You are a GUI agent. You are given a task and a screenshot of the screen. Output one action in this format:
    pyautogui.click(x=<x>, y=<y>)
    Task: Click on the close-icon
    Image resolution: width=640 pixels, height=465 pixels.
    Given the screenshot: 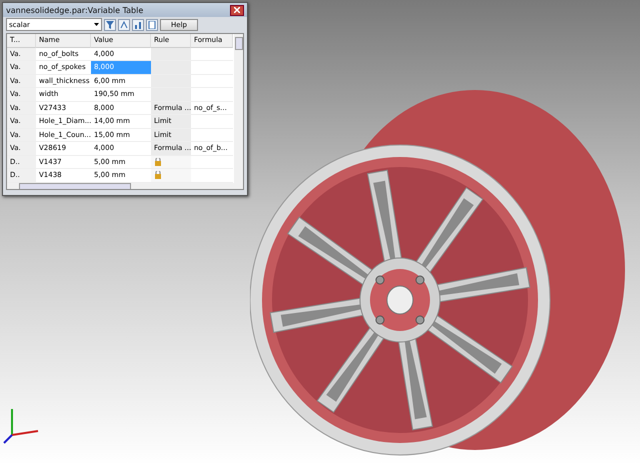 What is the action you would take?
    pyautogui.click(x=237, y=10)
    